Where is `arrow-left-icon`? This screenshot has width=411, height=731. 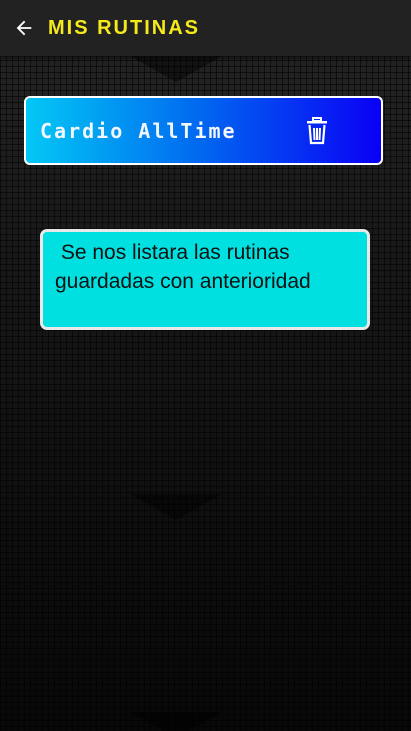
arrow-left-icon is located at coordinates (24, 28).